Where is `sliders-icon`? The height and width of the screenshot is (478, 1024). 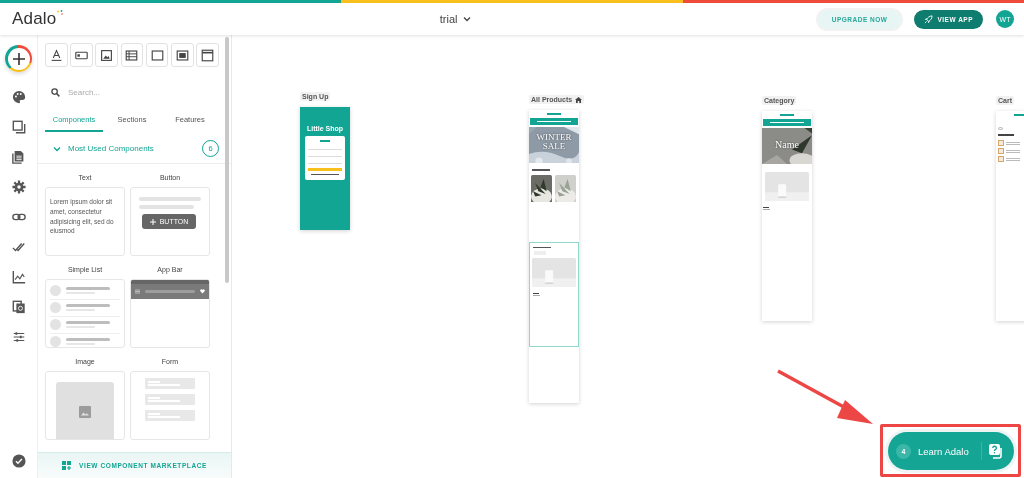 sliders-icon is located at coordinates (18, 337).